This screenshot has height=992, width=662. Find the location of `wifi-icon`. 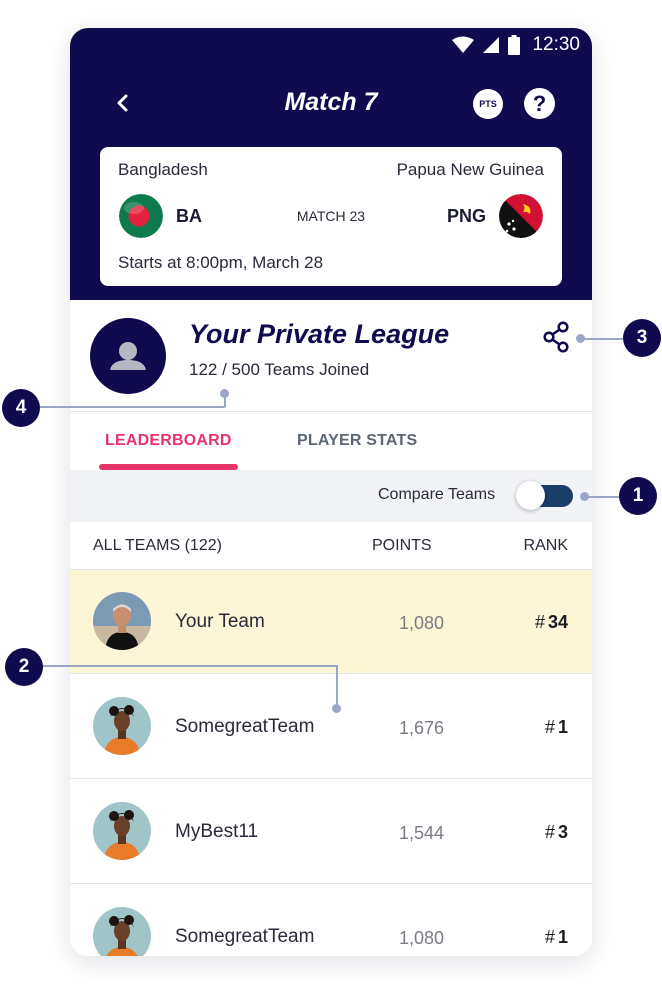

wifi-icon is located at coordinates (463, 44).